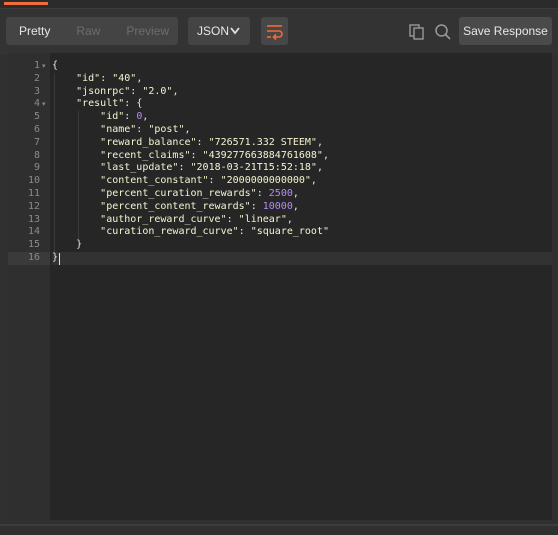 The image size is (558, 535). What do you see at coordinates (36, 168) in the screenshot?
I see `line-number: 9` at bounding box center [36, 168].